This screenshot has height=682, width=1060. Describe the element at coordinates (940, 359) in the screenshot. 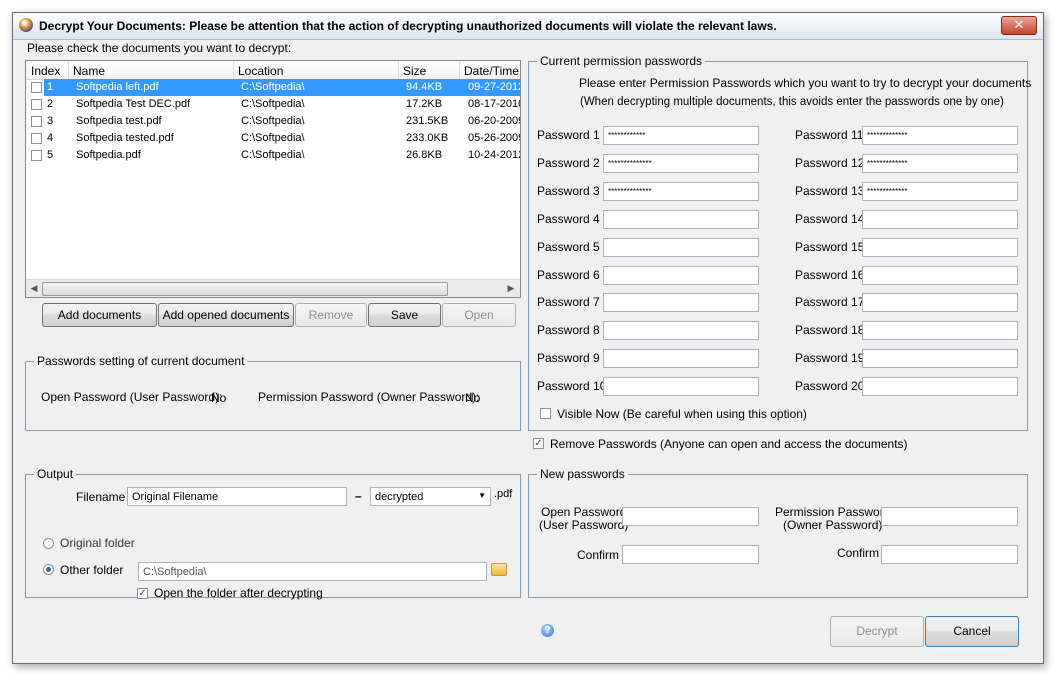

I see `password-19-input` at that location.